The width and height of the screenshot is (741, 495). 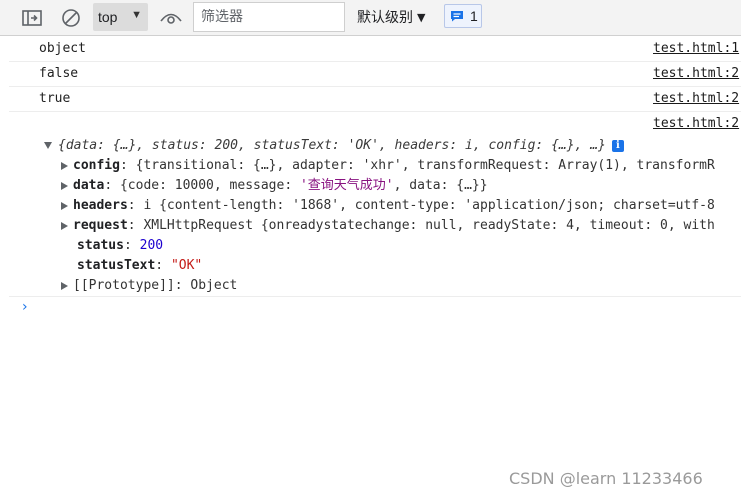 What do you see at coordinates (385, 18) in the screenshot?
I see `log-levels-label: 默认级别` at bounding box center [385, 18].